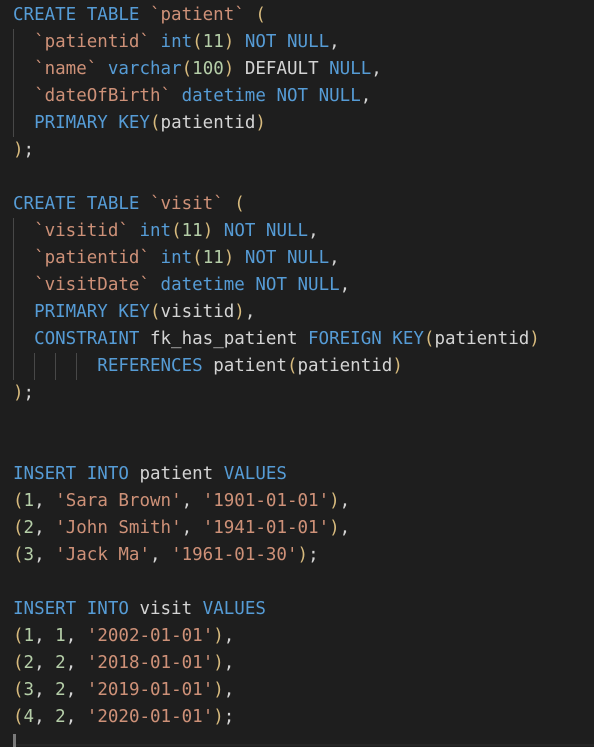 The height and width of the screenshot is (747, 594). I want to click on code-line: (2, 2, '2018-01-01'),, so click(297, 663).